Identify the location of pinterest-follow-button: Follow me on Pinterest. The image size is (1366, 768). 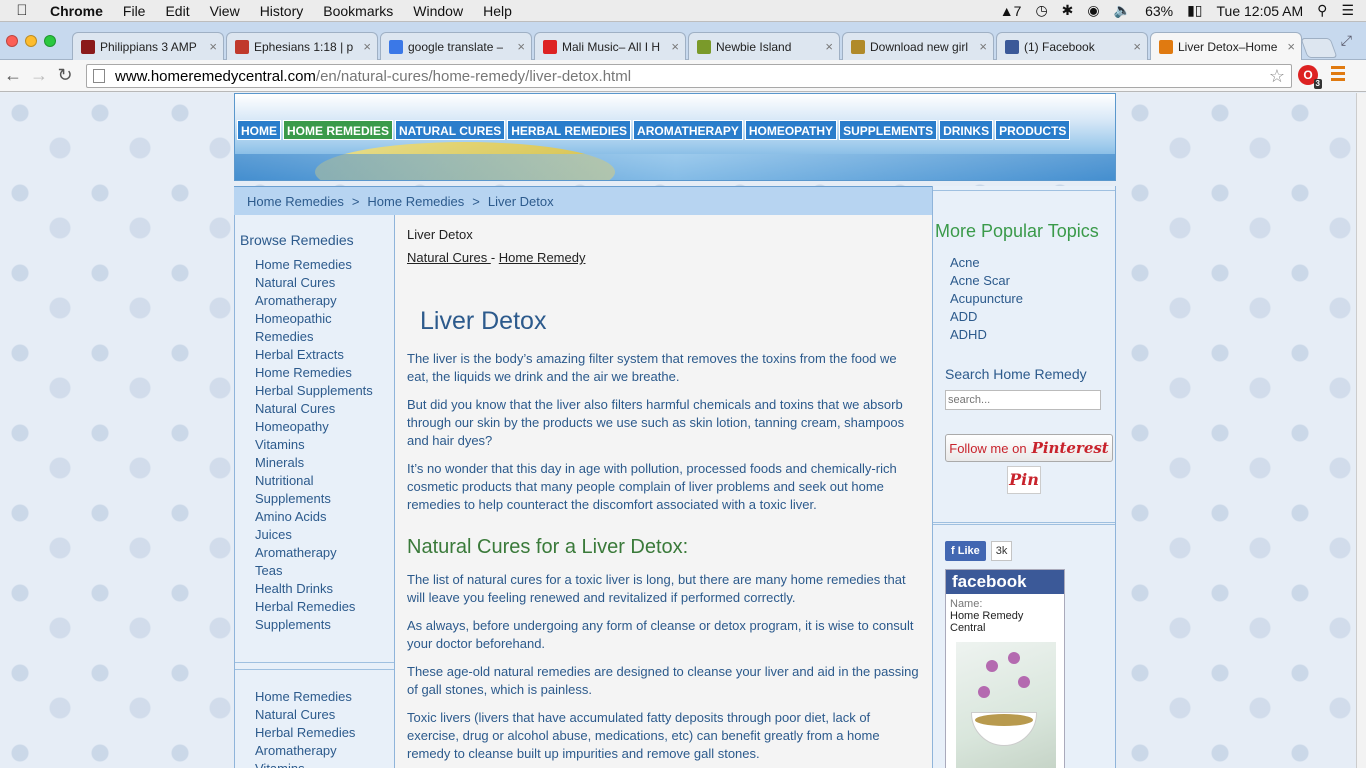
(1029, 448).